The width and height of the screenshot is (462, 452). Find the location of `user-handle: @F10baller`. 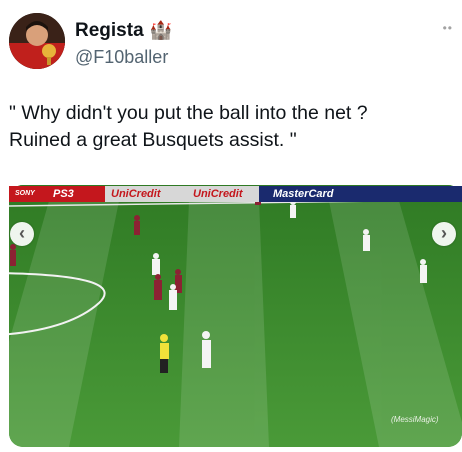

user-handle: @F10baller is located at coordinates (121, 57).